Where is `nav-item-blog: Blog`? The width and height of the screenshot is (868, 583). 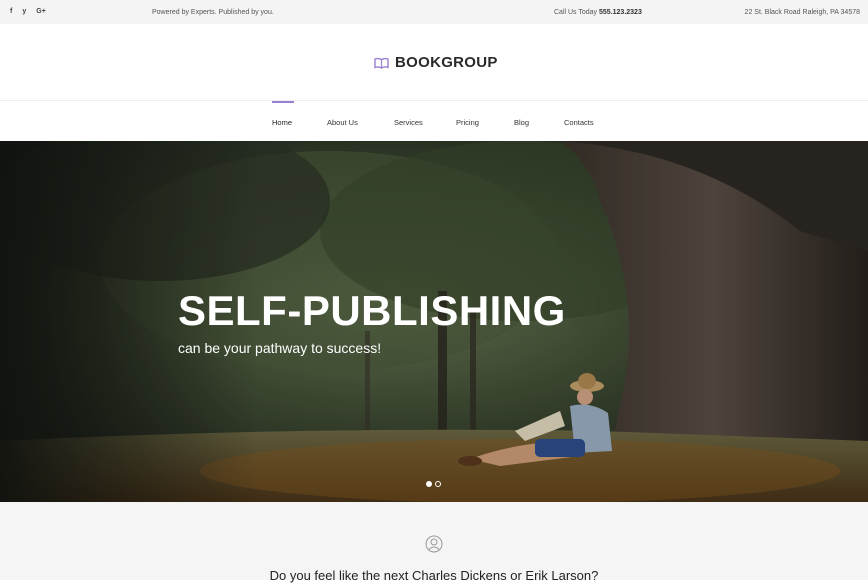
nav-item-blog: Blog is located at coordinates (521, 122).